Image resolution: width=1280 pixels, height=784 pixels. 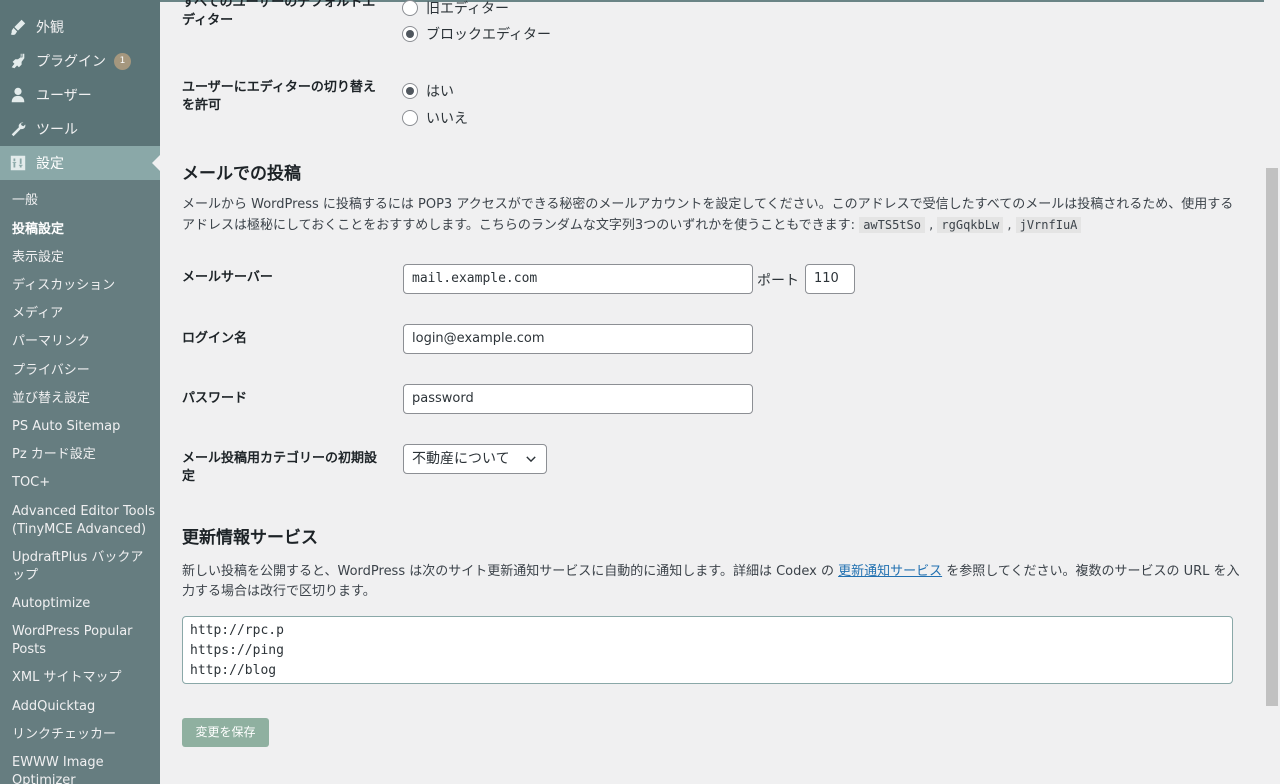 What do you see at coordinates (578, 339) in the screenshot?
I see `login-name-input: login@example.com` at bounding box center [578, 339].